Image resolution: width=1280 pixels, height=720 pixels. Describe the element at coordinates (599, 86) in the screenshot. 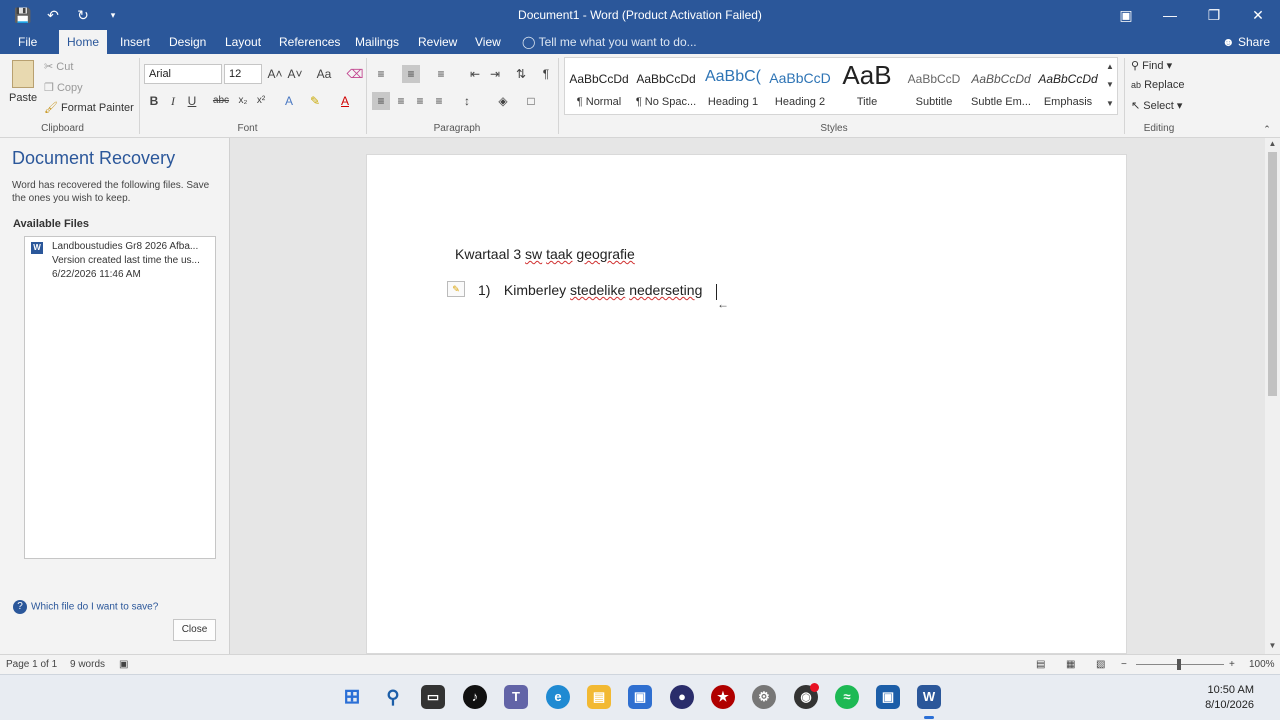

I see `style-normal: AaBbCcDd ¶ Normal` at that location.